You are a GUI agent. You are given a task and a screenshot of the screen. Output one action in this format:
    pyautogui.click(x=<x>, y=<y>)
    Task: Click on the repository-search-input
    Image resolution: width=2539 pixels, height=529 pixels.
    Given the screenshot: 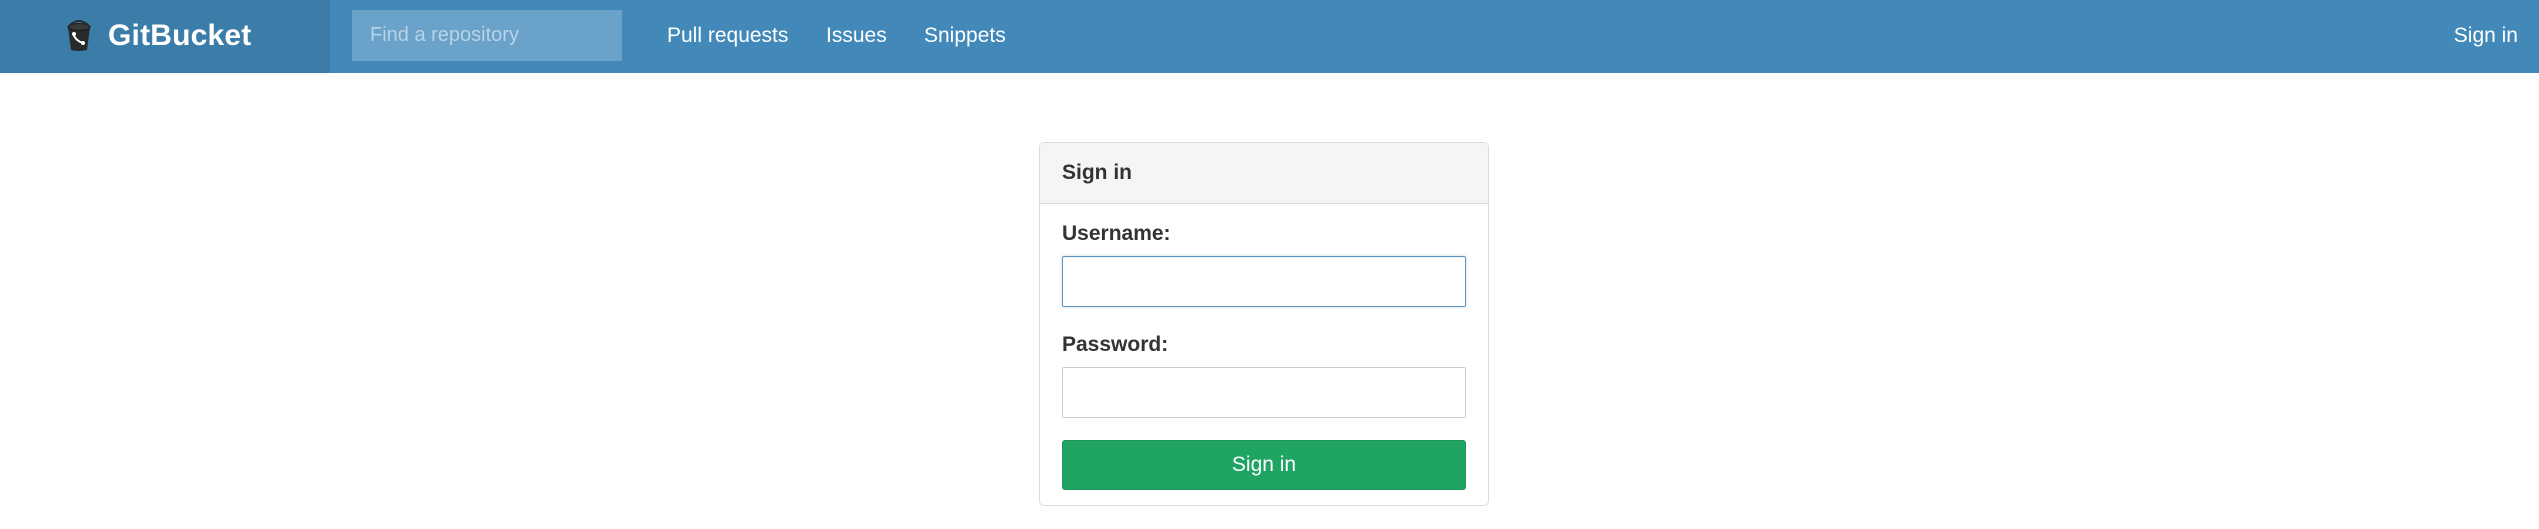 What is the action you would take?
    pyautogui.click(x=487, y=35)
    